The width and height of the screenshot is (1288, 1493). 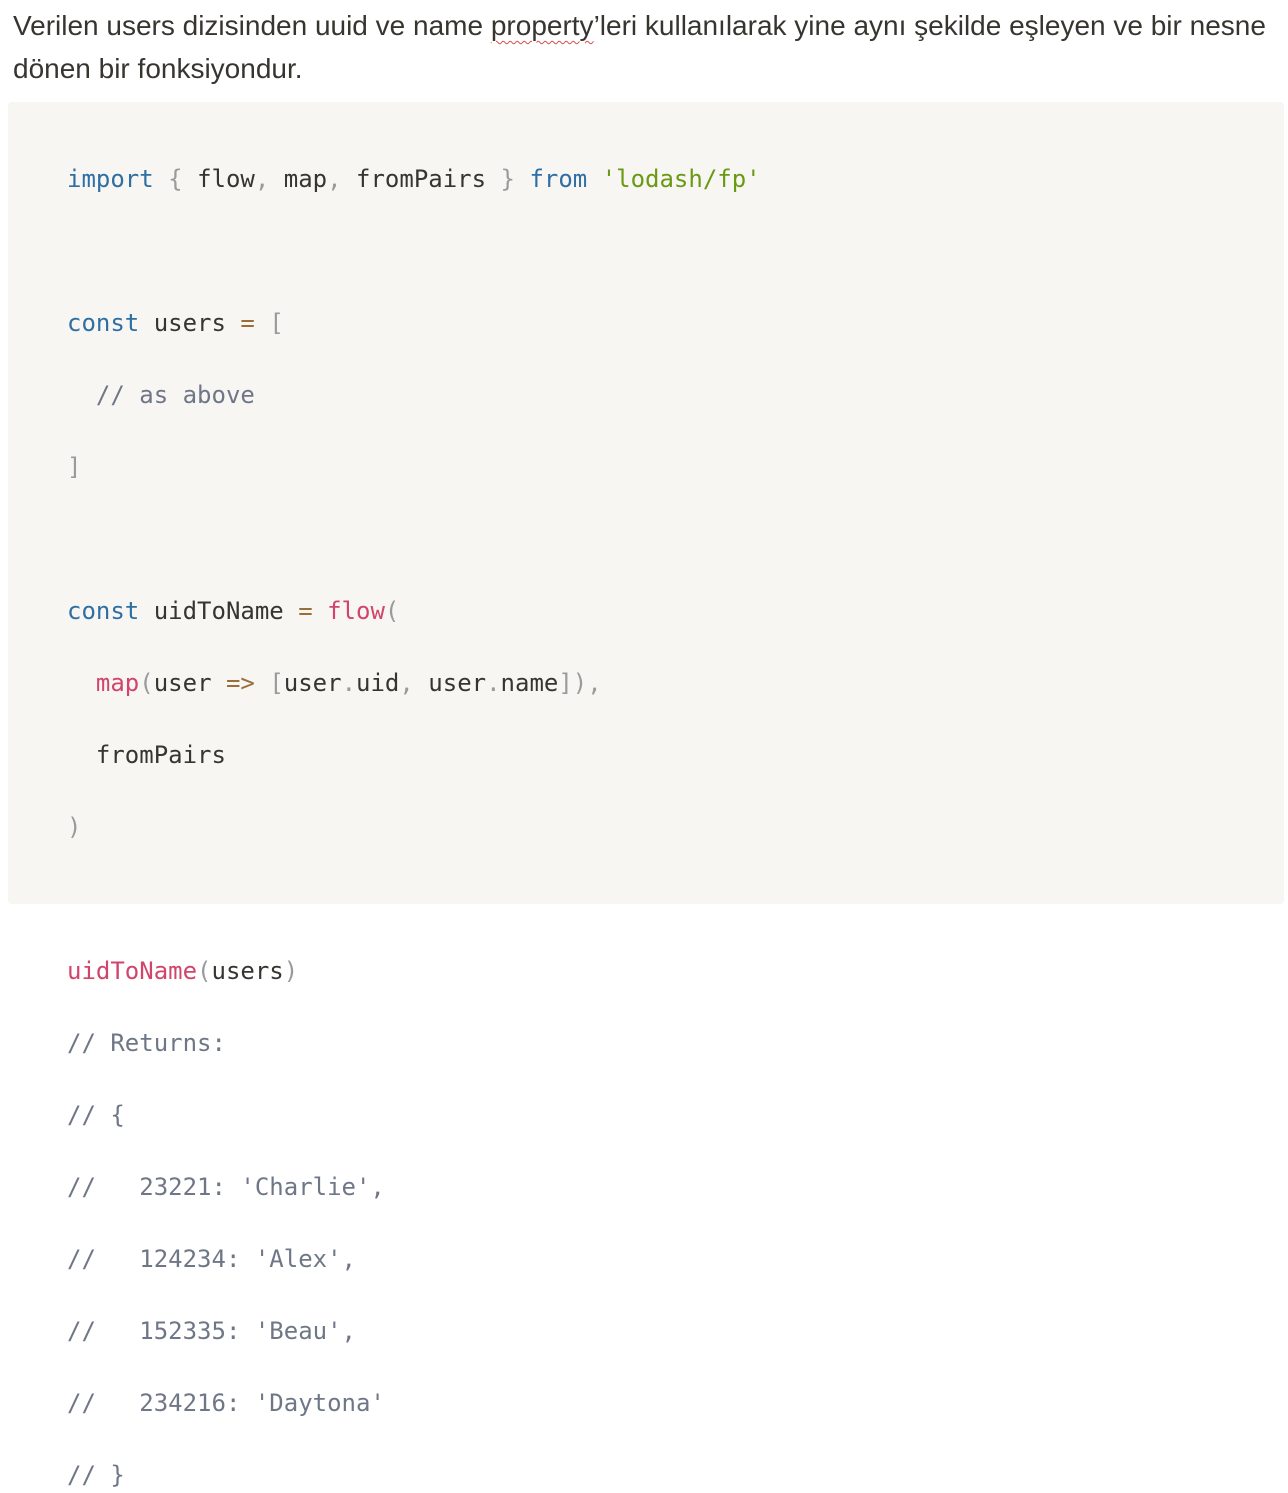 What do you see at coordinates (110, 179) in the screenshot?
I see `keyword-import: import` at bounding box center [110, 179].